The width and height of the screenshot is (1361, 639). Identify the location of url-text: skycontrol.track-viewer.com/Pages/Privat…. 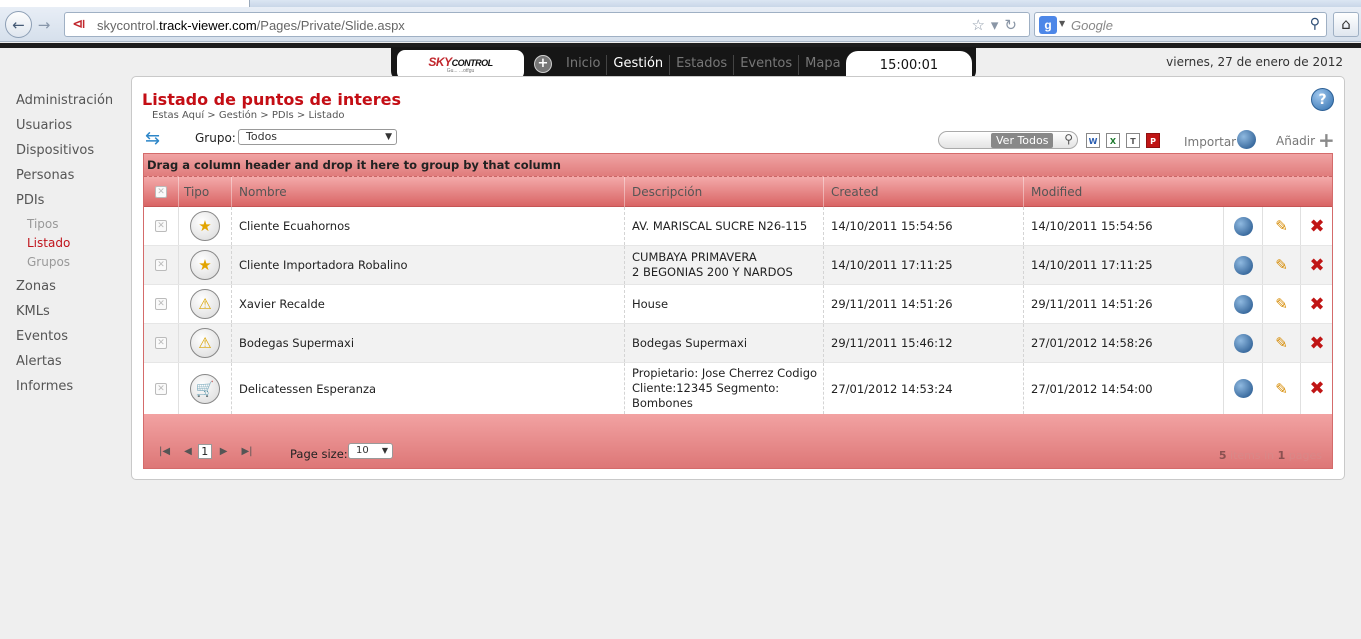
(251, 25).